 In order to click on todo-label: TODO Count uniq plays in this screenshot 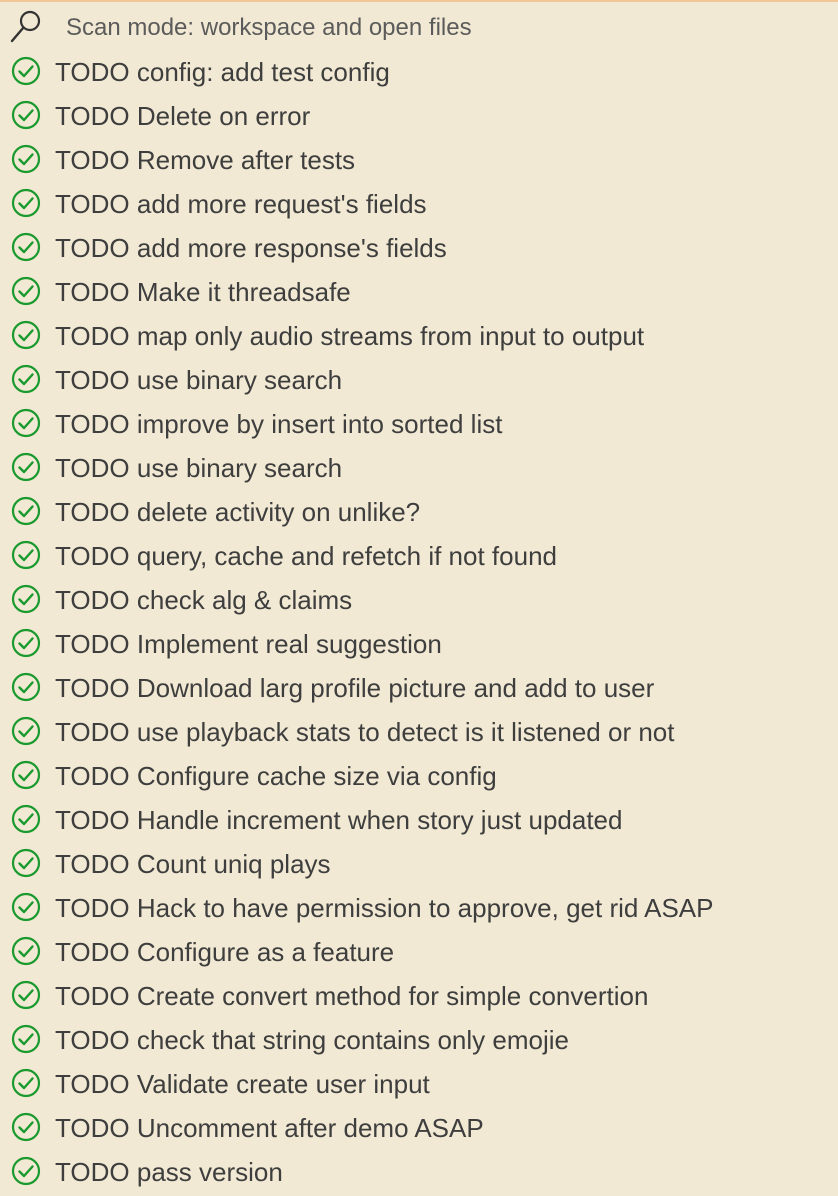, I will do `click(193, 864)`.